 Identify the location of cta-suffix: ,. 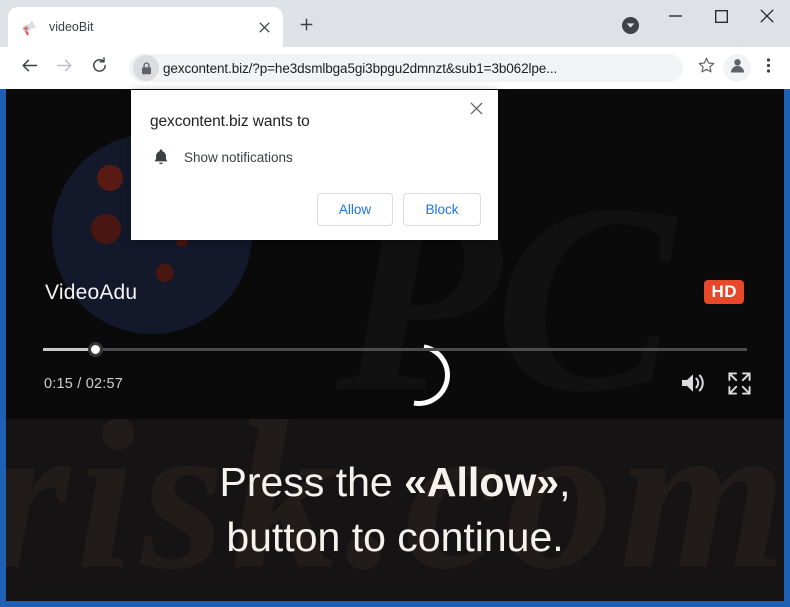
(565, 482).